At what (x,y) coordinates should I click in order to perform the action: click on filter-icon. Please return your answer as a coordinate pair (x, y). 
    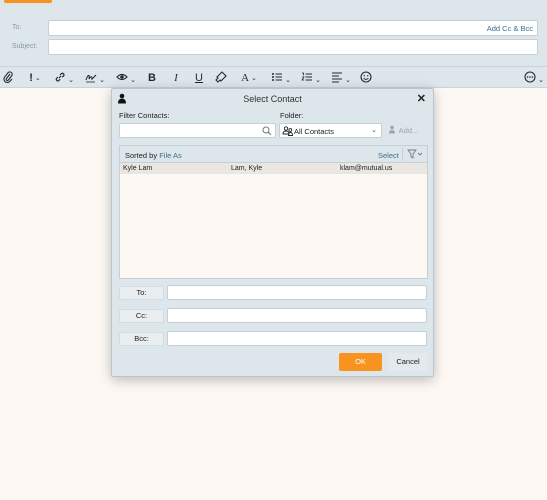
    Looking at the image, I should click on (415, 154).